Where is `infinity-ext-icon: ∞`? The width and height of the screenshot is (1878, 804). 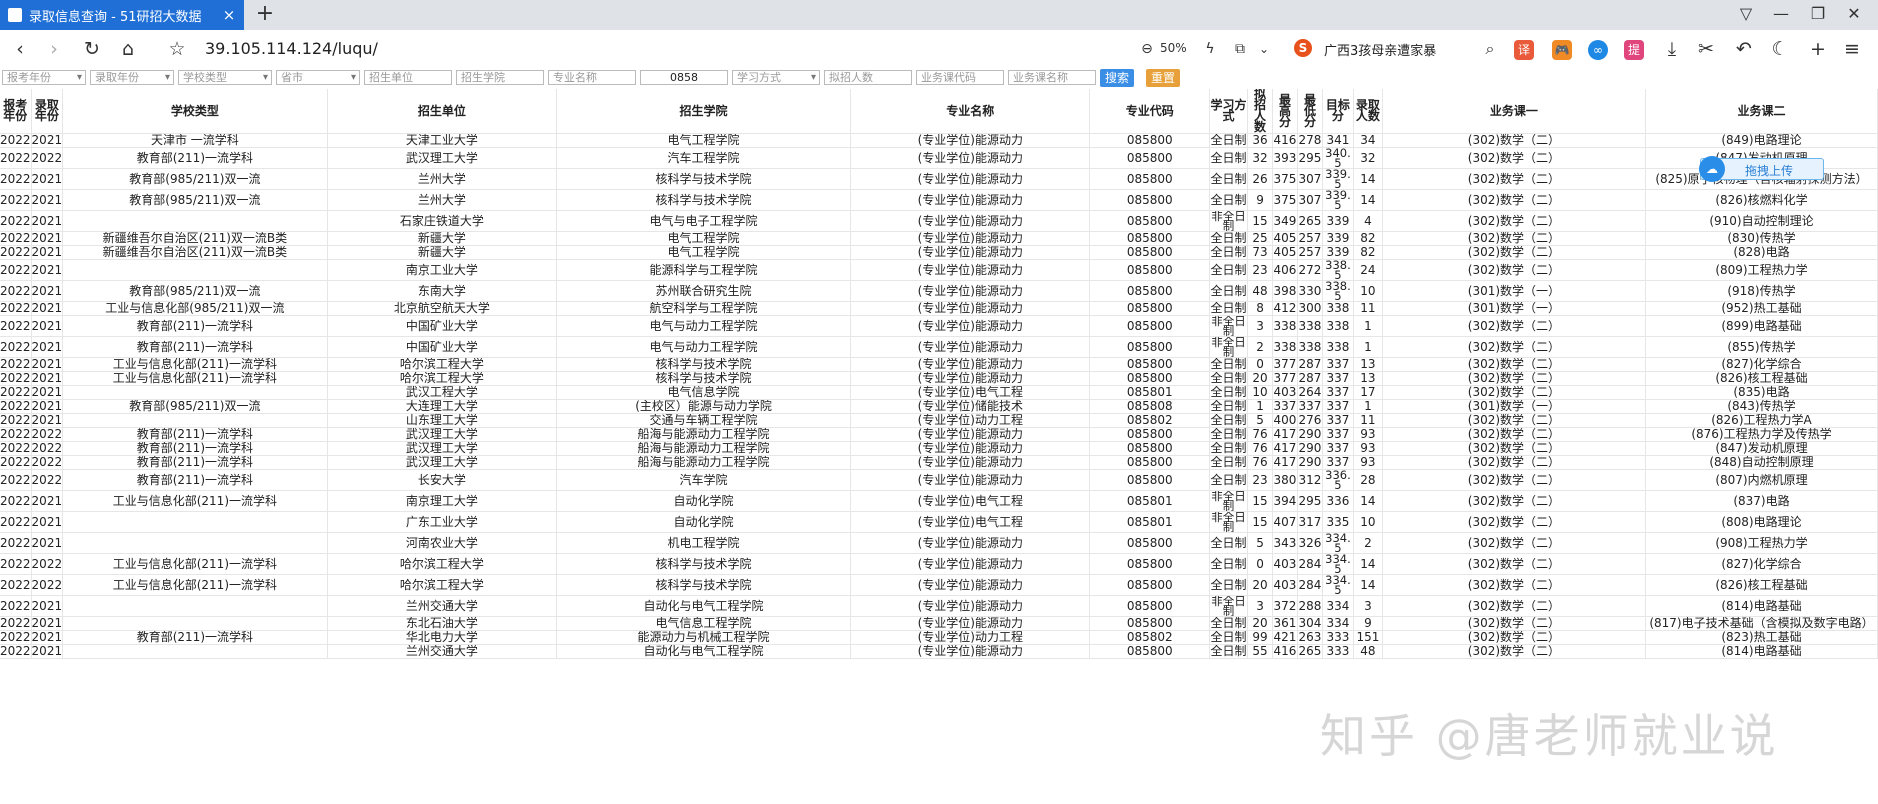 infinity-ext-icon: ∞ is located at coordinates (1598, 50).